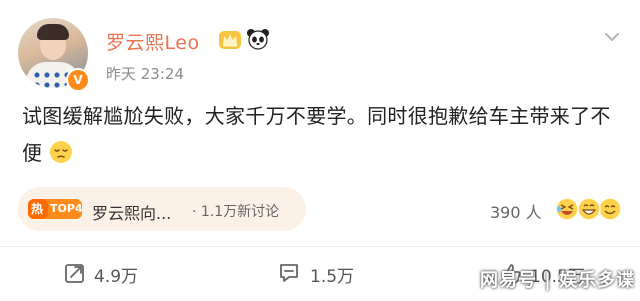 The width and height of the screenshot is (640, 301). Describe the element at coordinates (610, 209) in the screenshot. I see `smile-emoji-icon` at that location.